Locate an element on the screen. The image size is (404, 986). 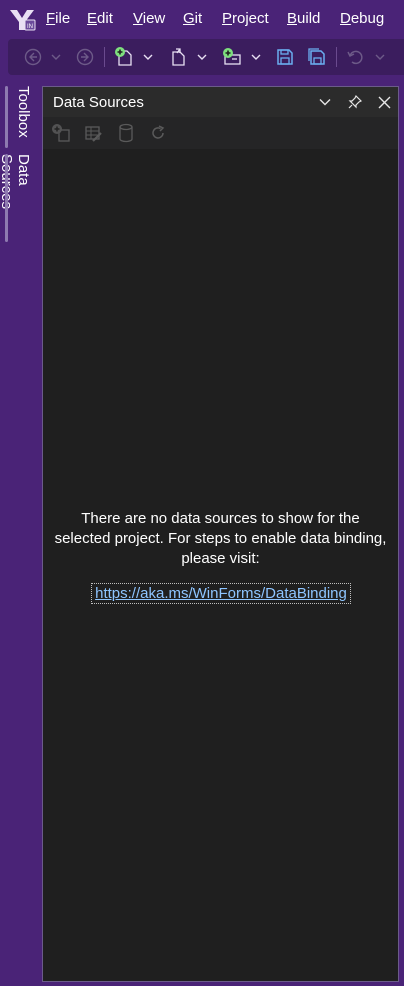
add-item-icon is located at coordinates (232, 57).